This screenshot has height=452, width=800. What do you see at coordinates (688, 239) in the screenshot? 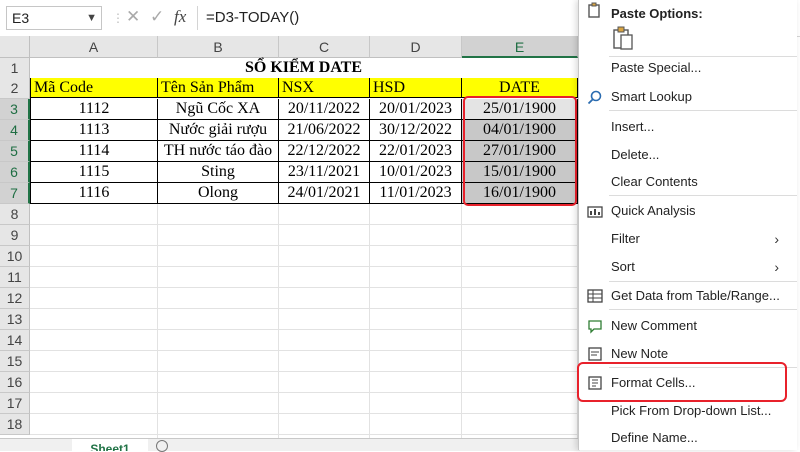
I see `menu-item-filter: Filter ›` at bounding box center [688, 239].